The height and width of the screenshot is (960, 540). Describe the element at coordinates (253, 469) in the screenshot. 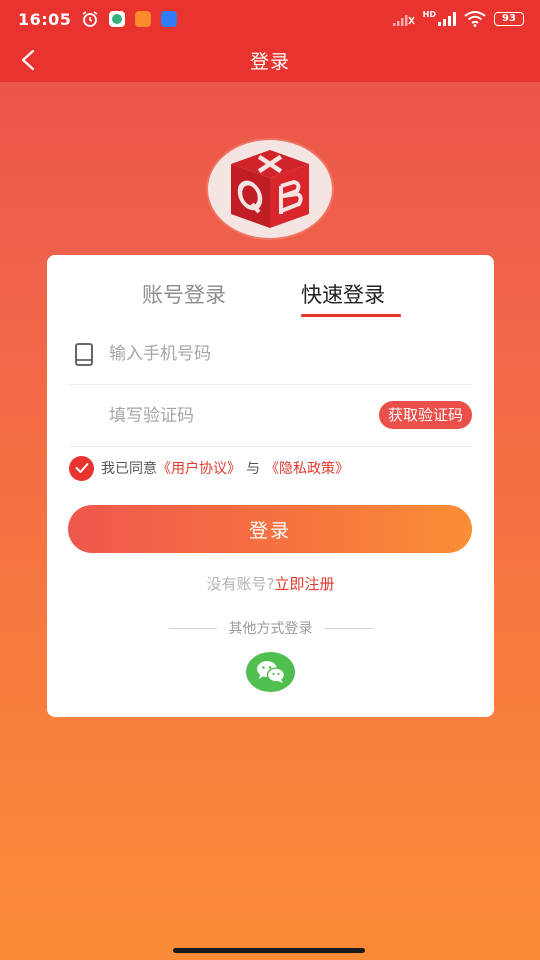

I see `agreement-and: 与` at that location.